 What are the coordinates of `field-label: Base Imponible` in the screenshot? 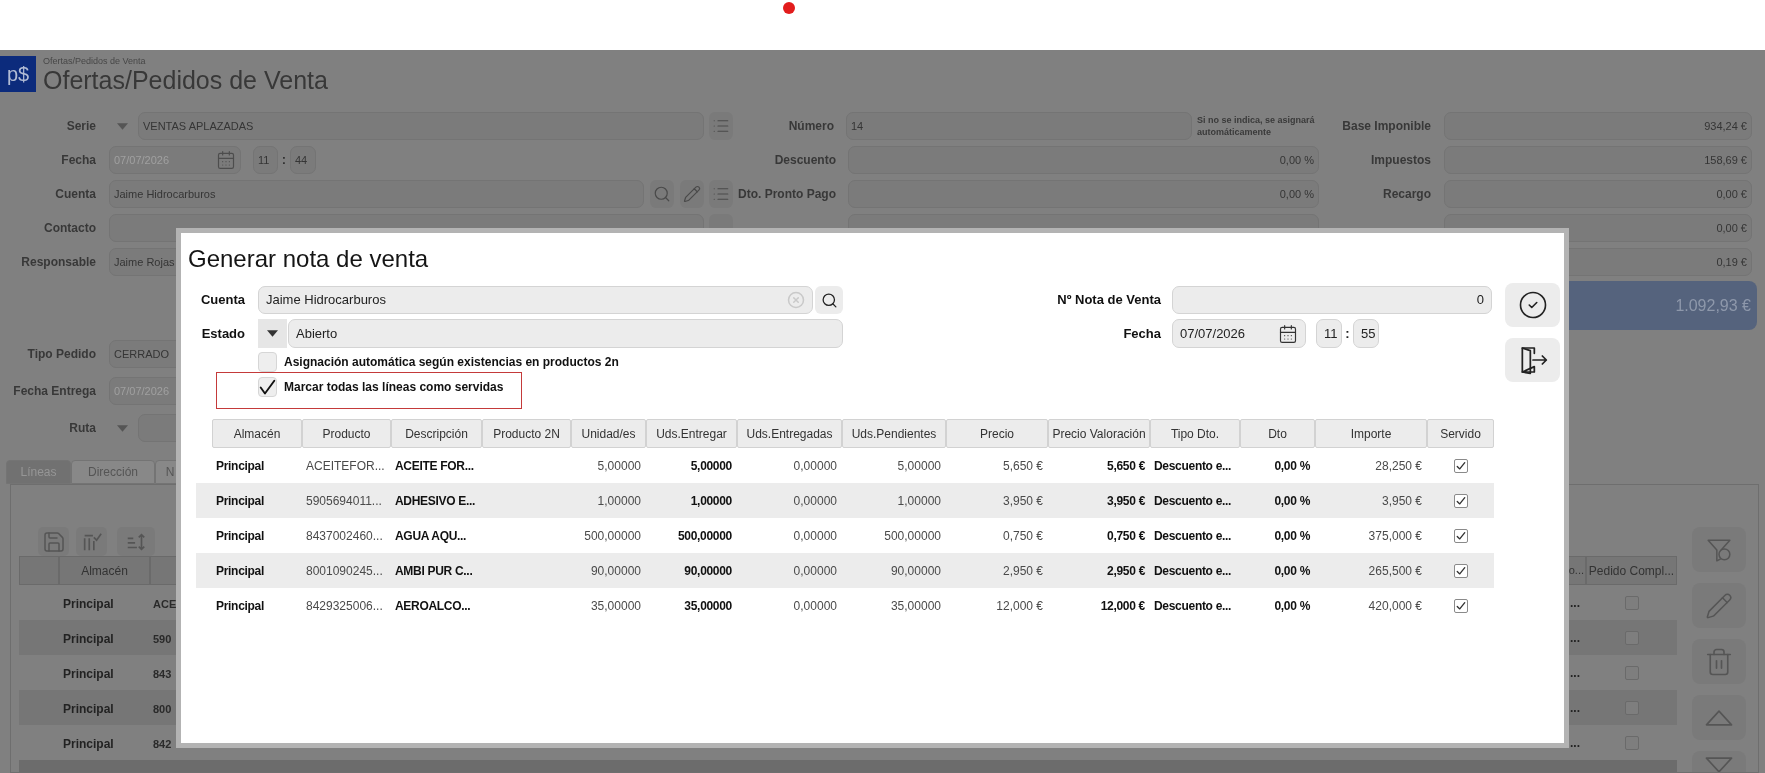 It's located at (1386, 126).